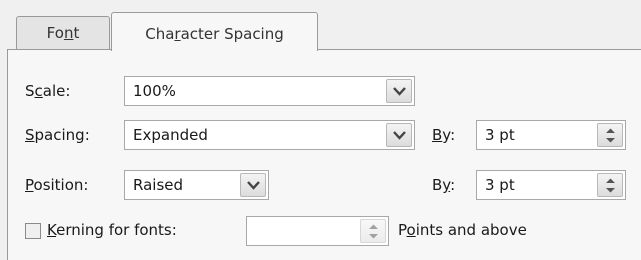  I want to click on position-dropdown-button, so click(253, 185).